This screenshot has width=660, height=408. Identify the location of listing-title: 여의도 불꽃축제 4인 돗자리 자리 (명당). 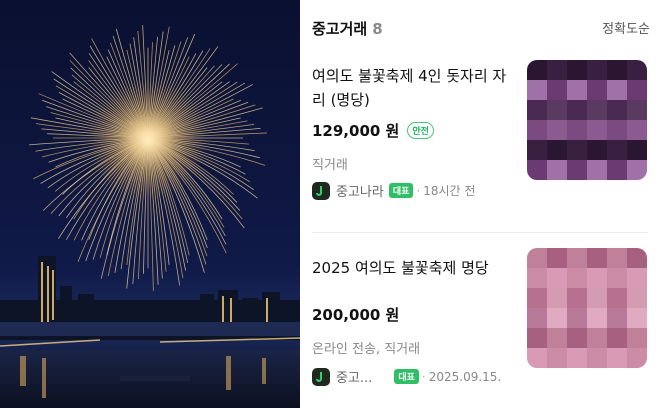
(409, 88).